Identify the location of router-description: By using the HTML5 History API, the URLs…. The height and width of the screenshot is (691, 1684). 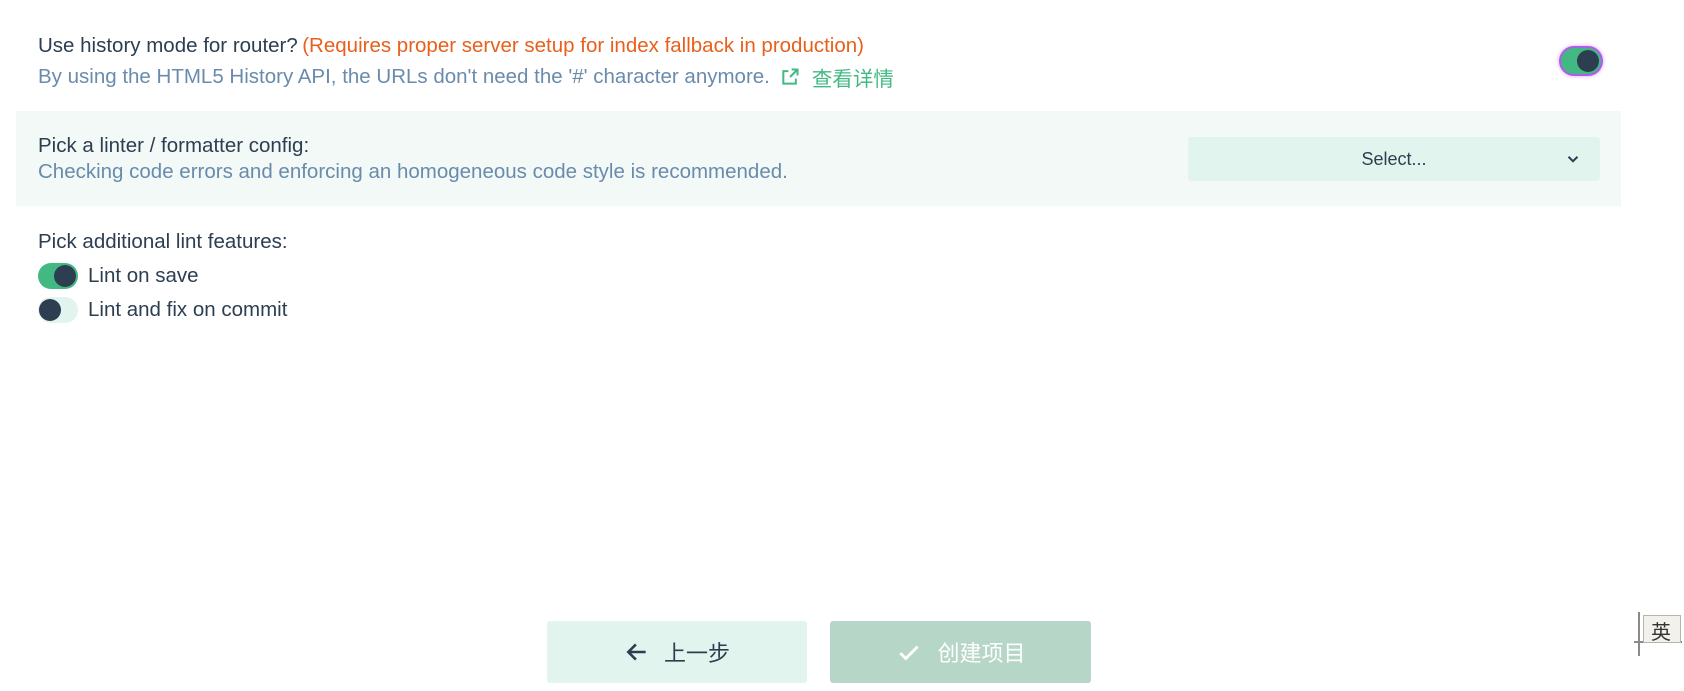
(404, 76).